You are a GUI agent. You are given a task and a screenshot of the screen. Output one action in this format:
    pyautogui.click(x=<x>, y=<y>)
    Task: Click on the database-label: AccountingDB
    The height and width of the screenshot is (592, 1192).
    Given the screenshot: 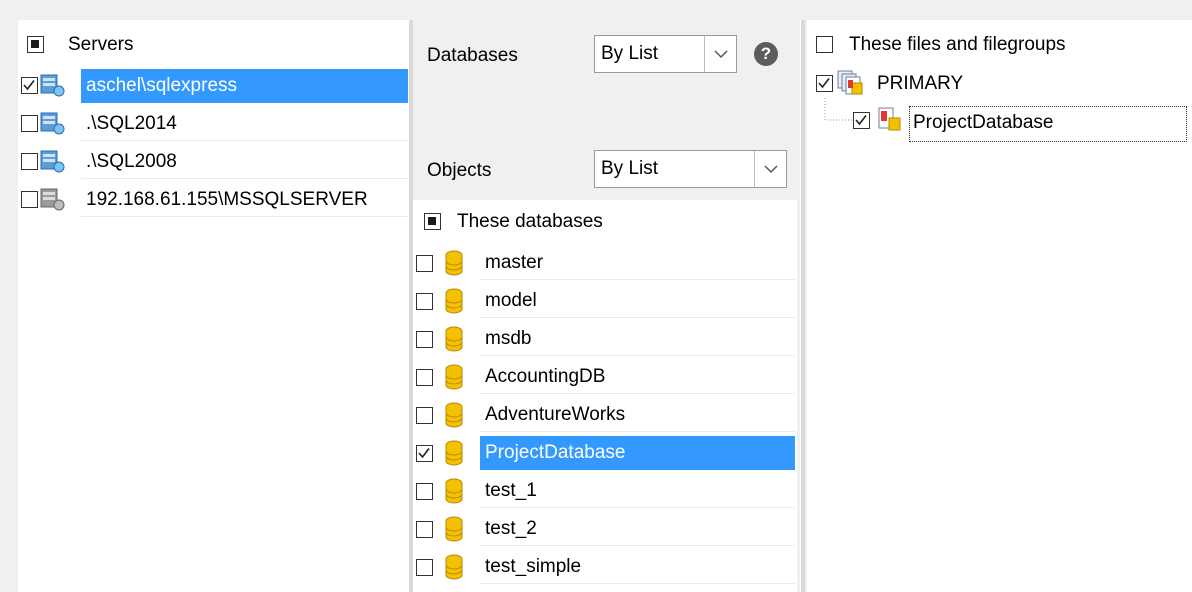 What is the action you would take?
    pyautogui.click(x=637, y=377)
    